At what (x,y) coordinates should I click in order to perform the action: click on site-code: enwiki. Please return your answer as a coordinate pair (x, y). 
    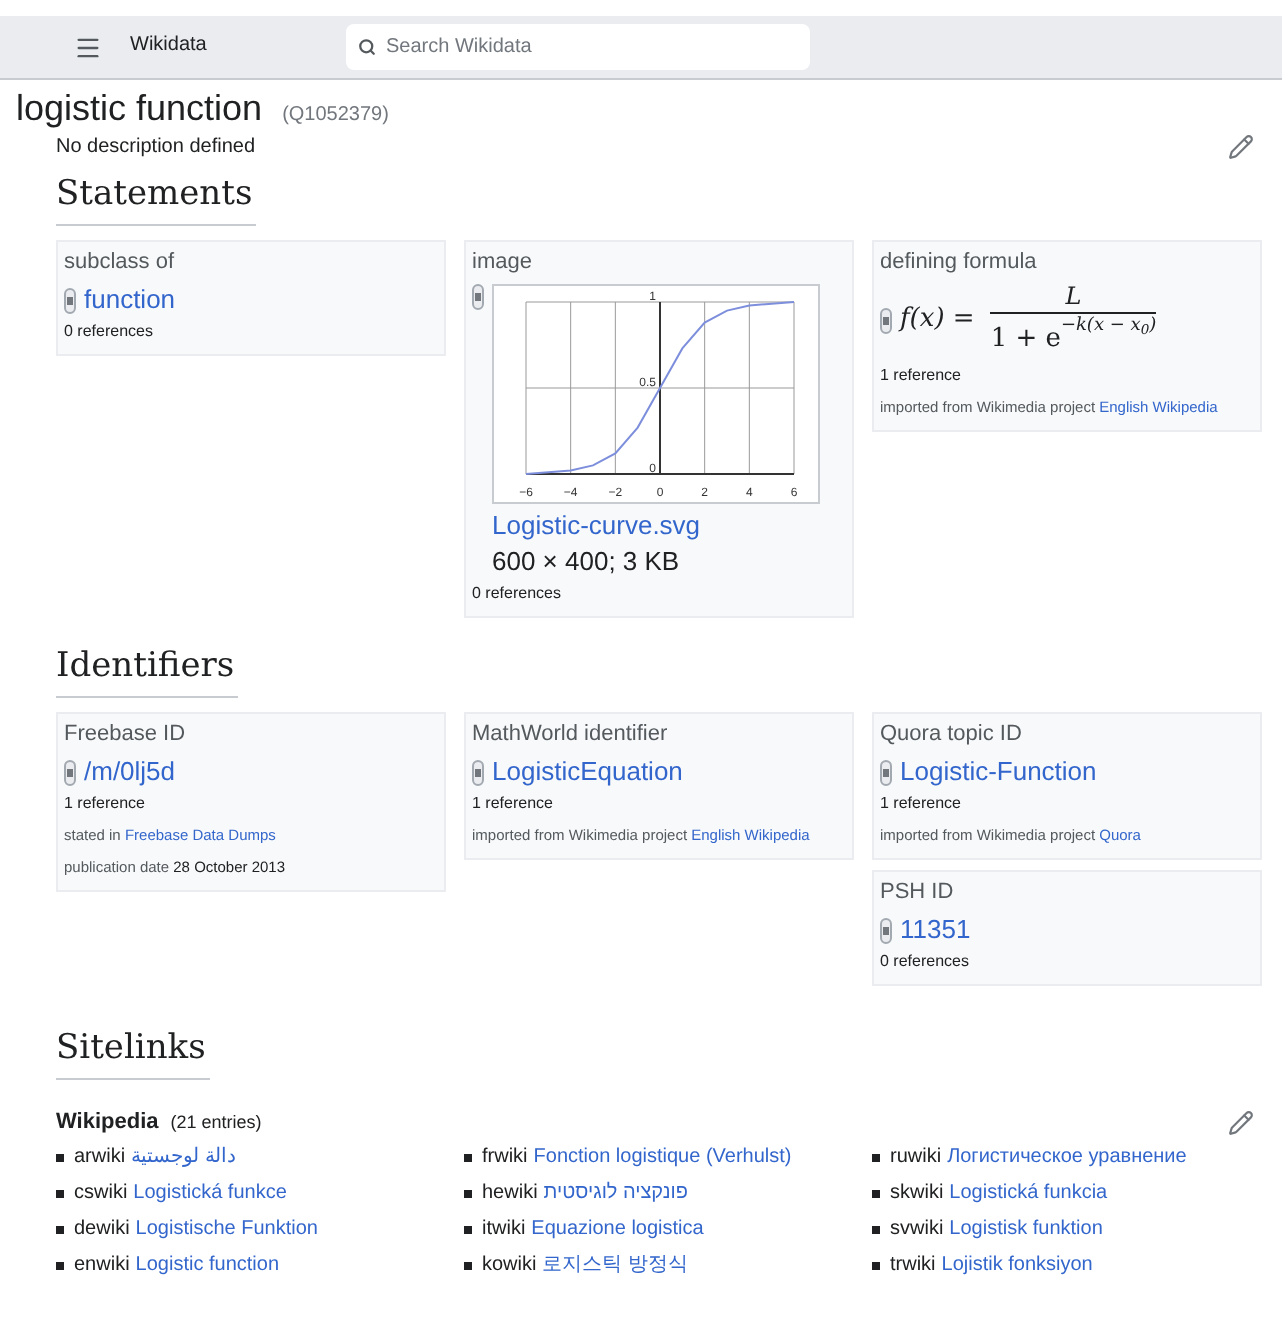
    Looking at the image, I should click on (102, 1266).